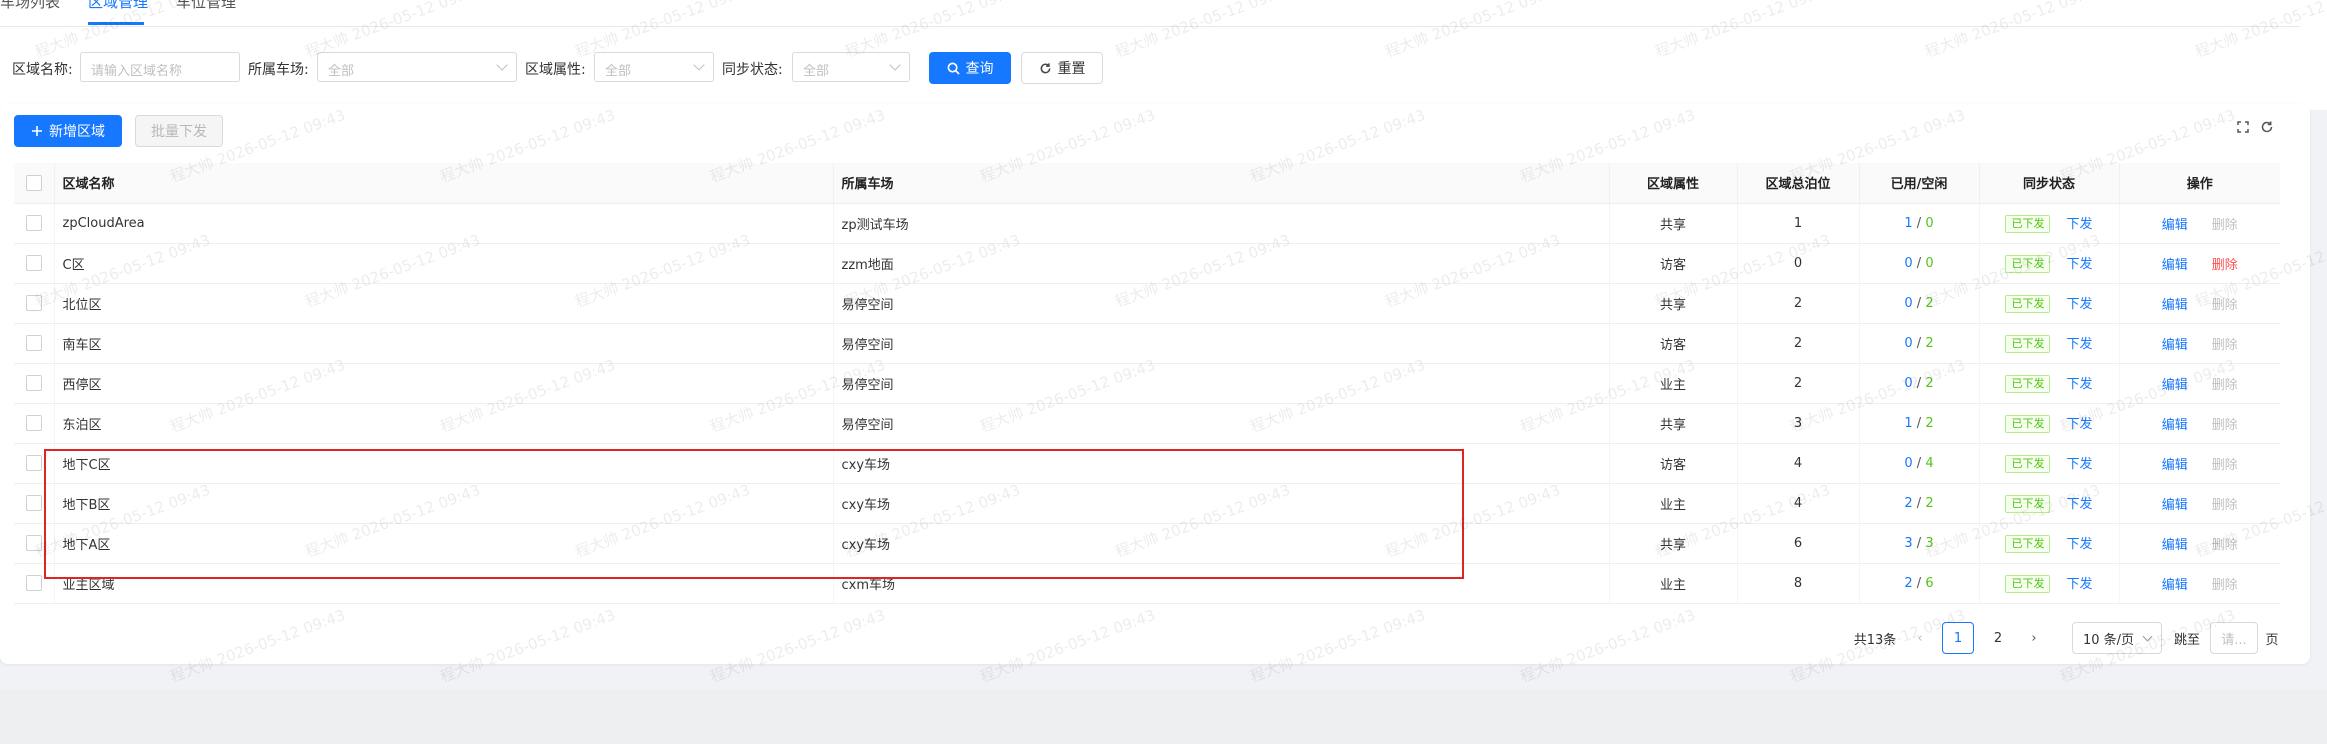  What do you see at coordinates (206, 5) in the screenshot?
I see `tab-space-management: 车位管理` at bounding box center [206, 5].